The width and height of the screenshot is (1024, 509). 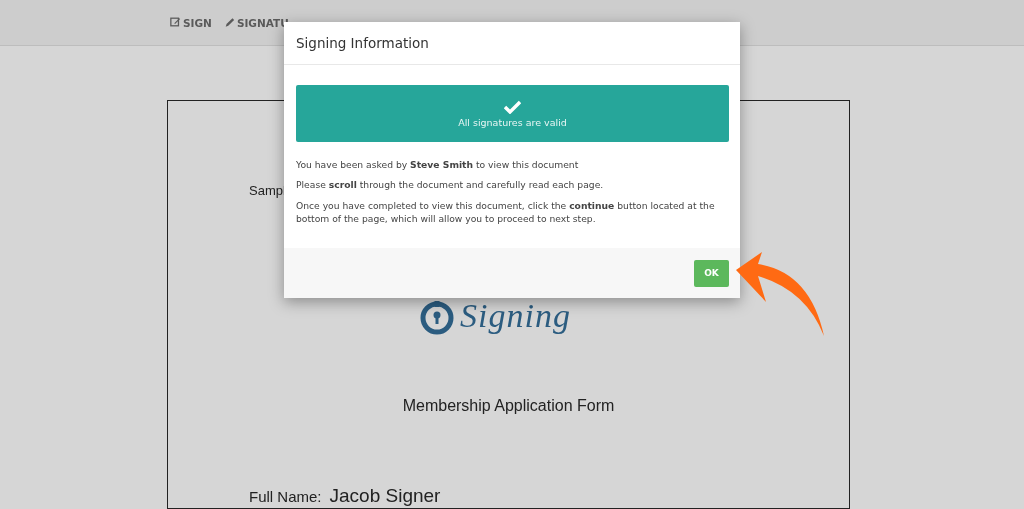 I want to click on nav-link: SIGN, so click(x=191, y=23).